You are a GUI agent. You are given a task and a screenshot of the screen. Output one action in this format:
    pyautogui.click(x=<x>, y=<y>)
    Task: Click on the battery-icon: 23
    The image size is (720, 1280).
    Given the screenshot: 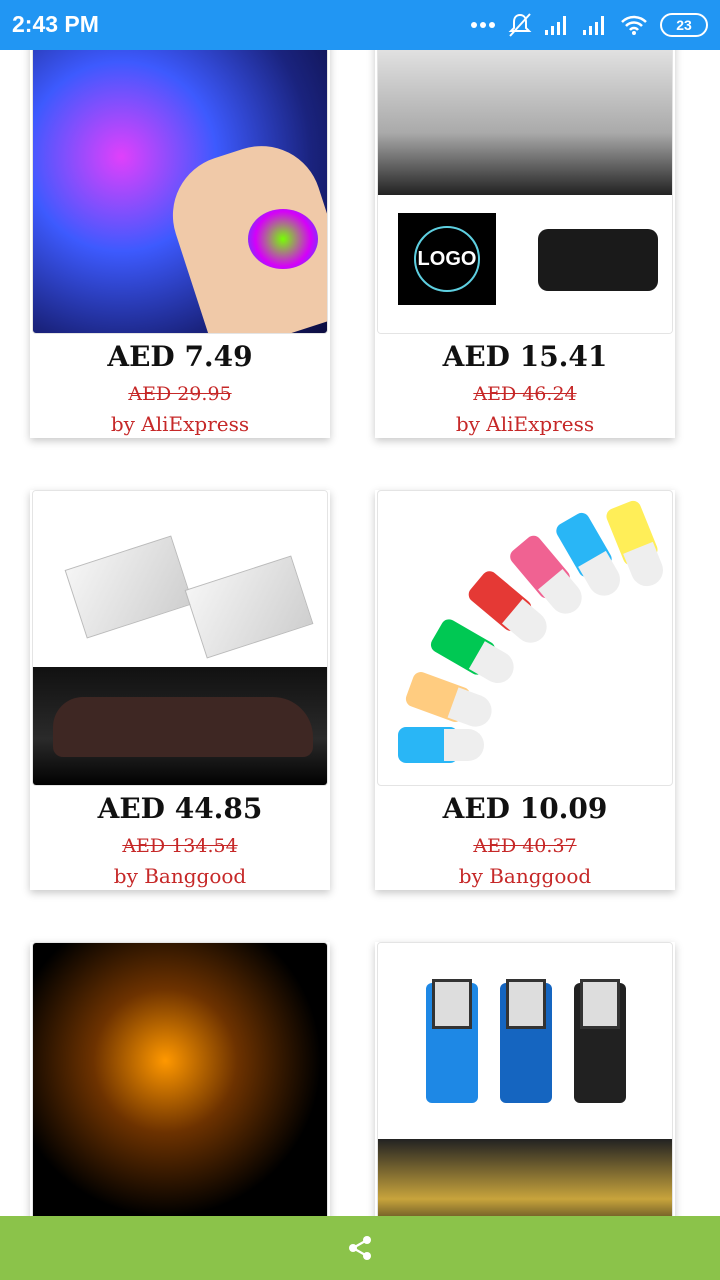 What is the action you would take?
    pyautogui.click(x=684, y=25)
    